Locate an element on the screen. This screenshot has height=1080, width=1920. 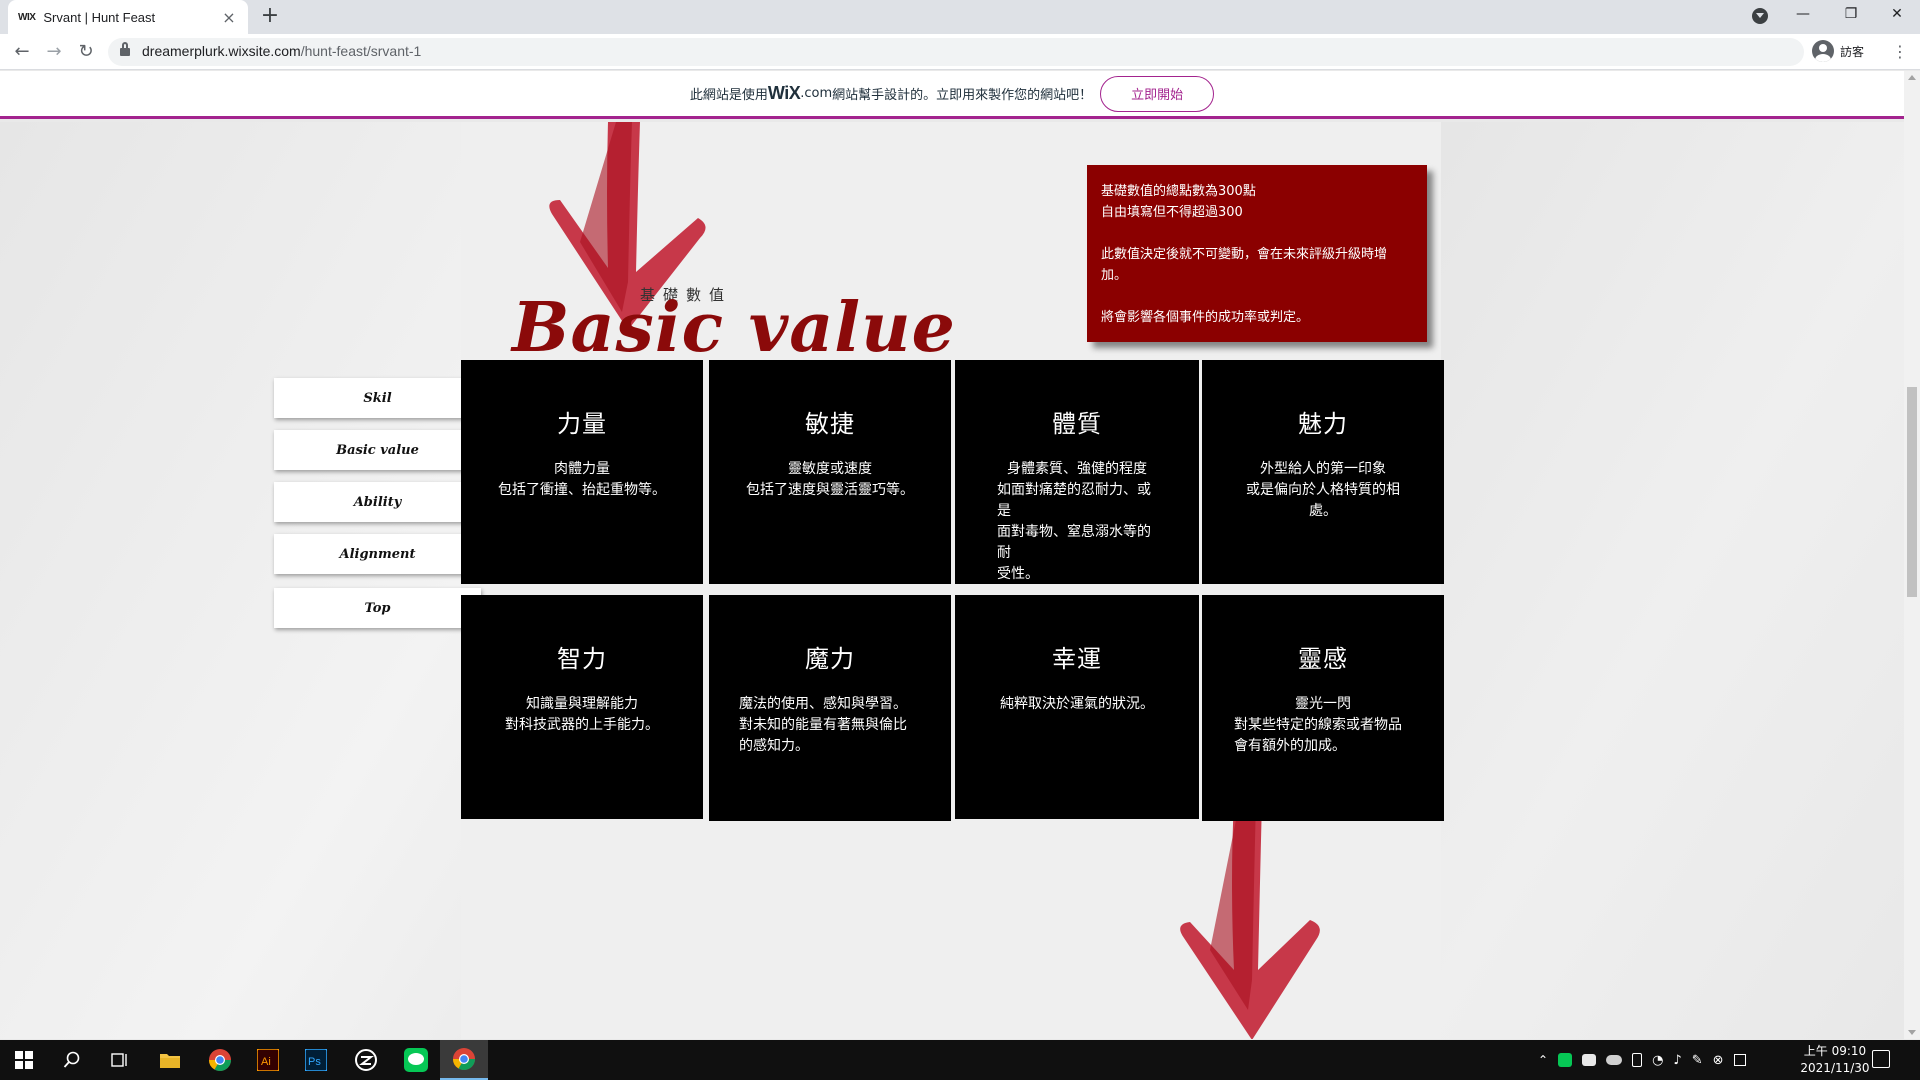
clock-time: 上午 09:10 is located at coordinates (1835, 1051).